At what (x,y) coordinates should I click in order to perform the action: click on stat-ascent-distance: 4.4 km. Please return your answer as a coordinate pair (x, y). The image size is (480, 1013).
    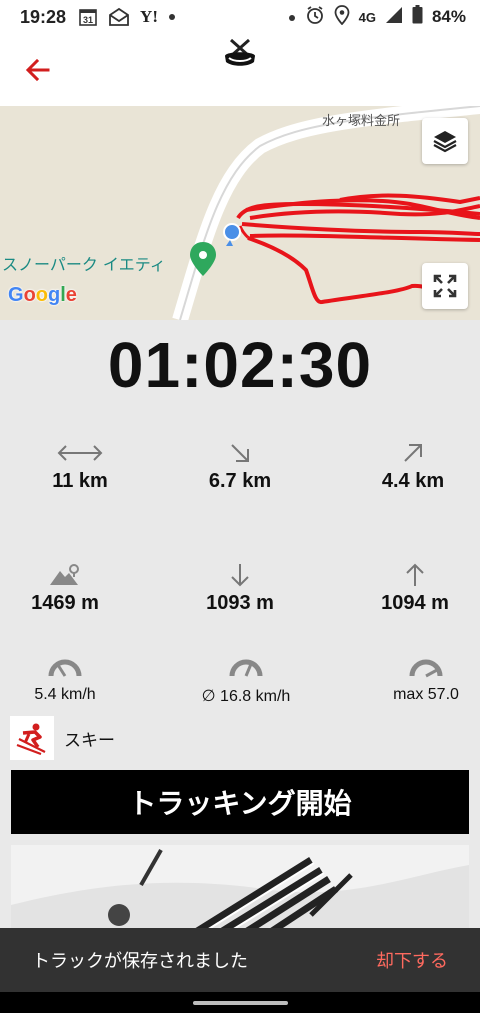
    Looking at the image, I should click on (406, 466).